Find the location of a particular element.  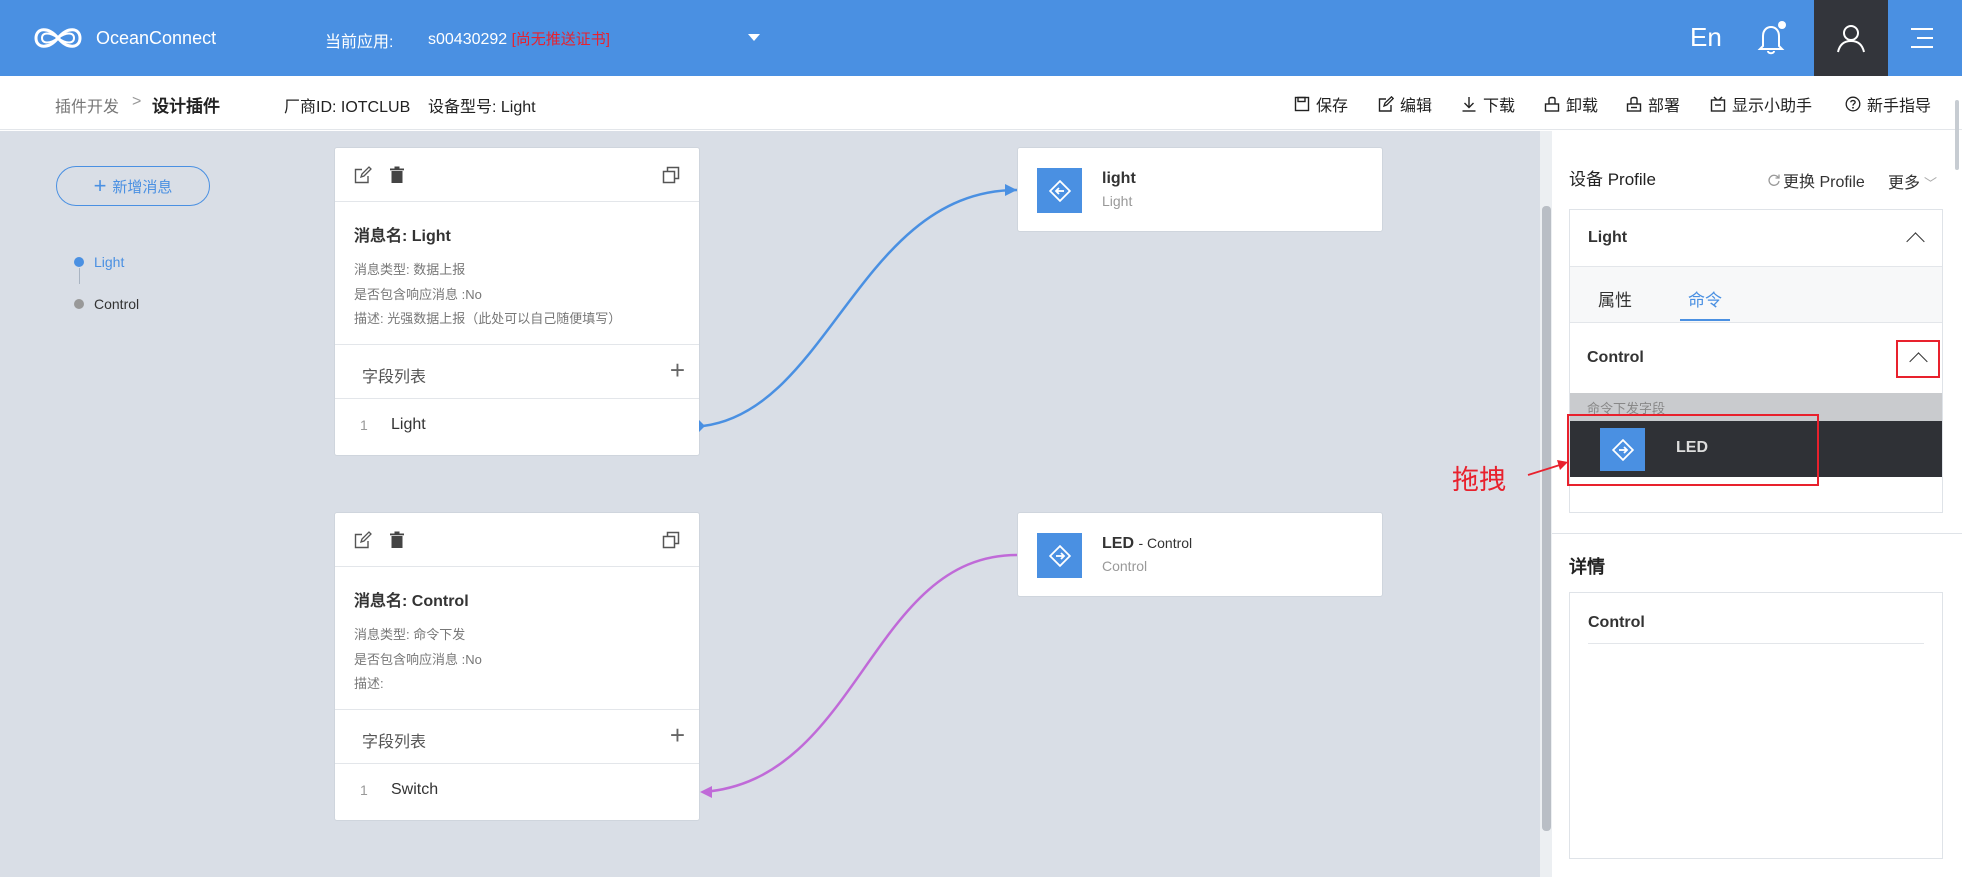

command-title: LED - Control is located at coordinates (1147, 544).